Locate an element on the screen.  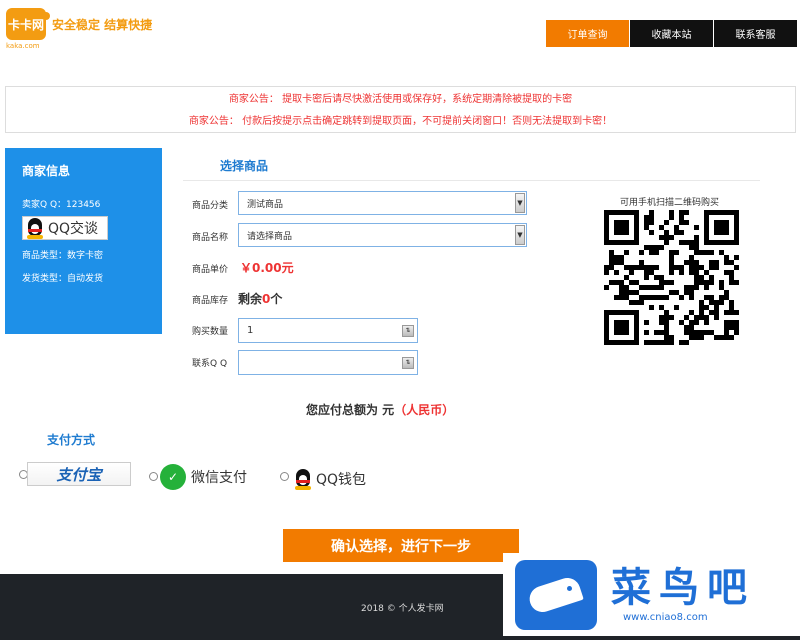
stock-label: 商品库存 is located at coordinates (210, 301).